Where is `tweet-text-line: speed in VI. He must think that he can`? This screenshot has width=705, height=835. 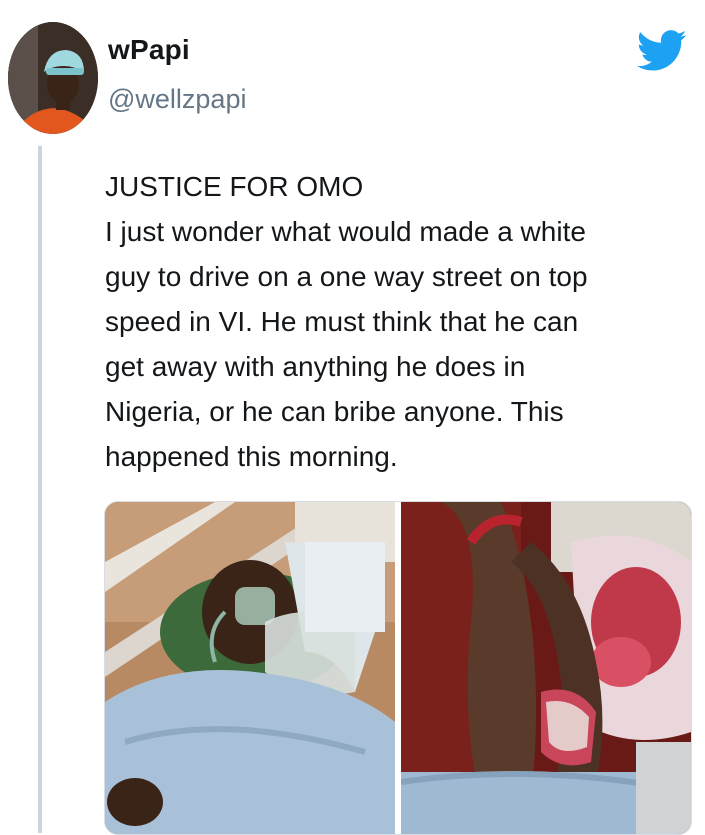 tweet-text-line: speed in VI. He must think that he can is located at coordinates (342, 321).